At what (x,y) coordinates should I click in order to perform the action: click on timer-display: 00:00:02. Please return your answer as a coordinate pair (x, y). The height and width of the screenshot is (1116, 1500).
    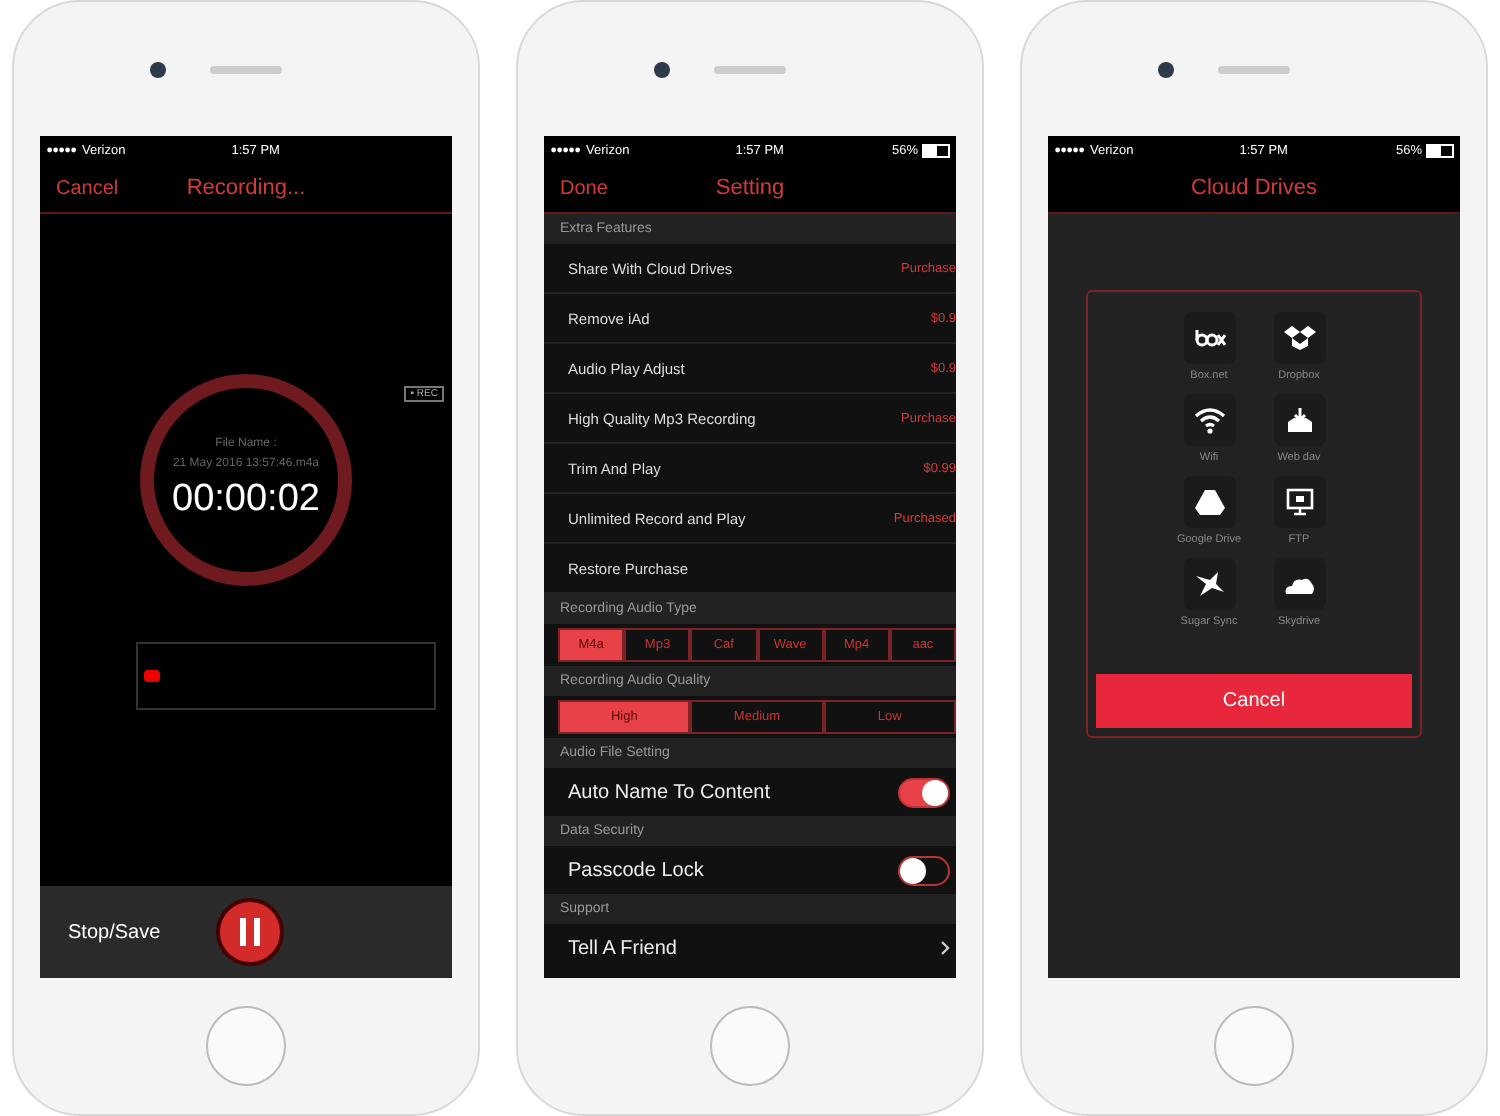
    Looking at the image, I should click on (246, 500).